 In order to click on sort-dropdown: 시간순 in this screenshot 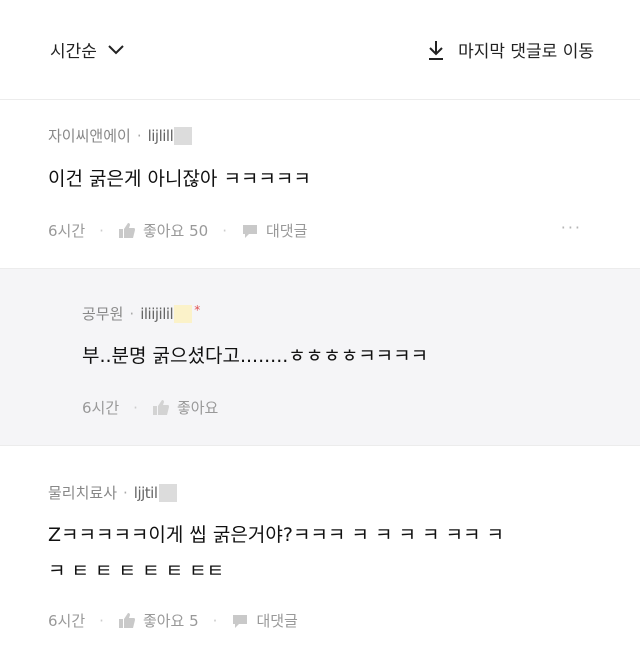, I will do `click(87, 49)`.